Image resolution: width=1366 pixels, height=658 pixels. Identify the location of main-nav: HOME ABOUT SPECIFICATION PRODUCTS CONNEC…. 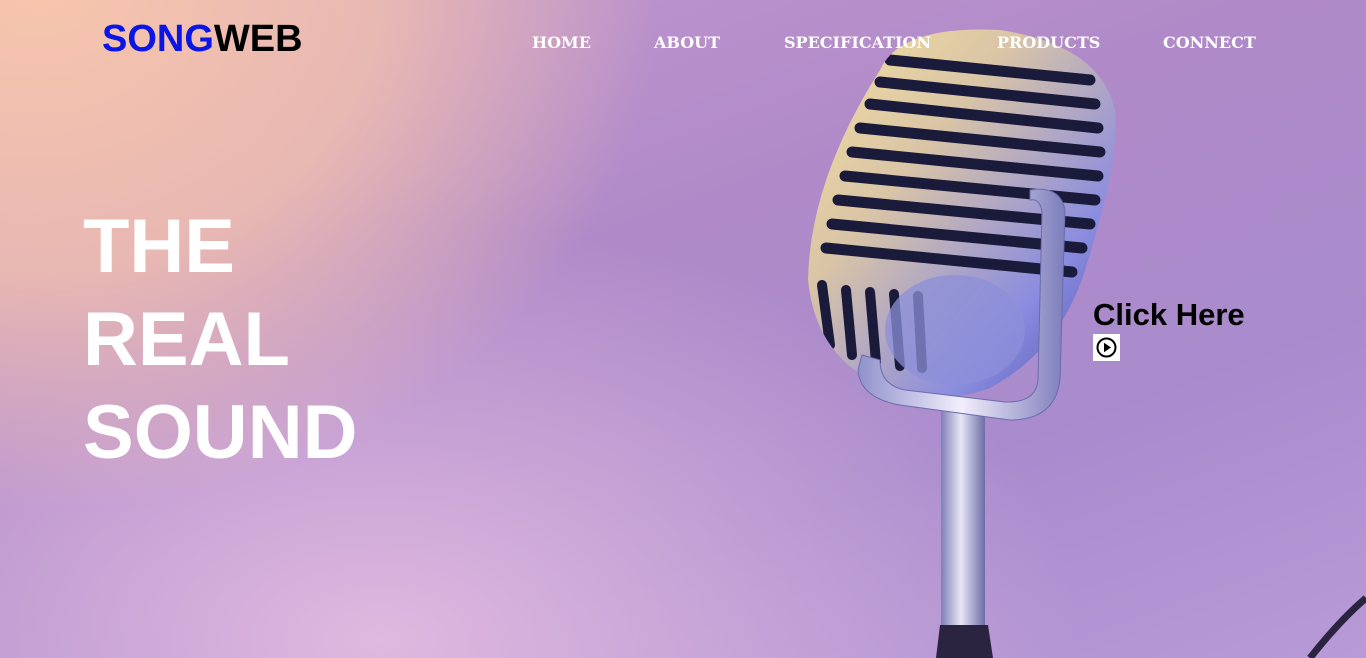
(683, 44).